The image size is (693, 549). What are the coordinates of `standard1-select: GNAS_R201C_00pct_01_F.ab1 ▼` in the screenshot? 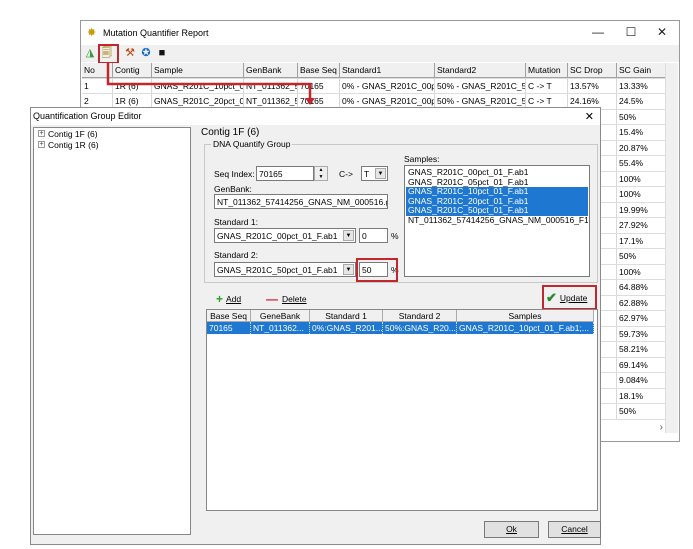 It's located at (285, 235).